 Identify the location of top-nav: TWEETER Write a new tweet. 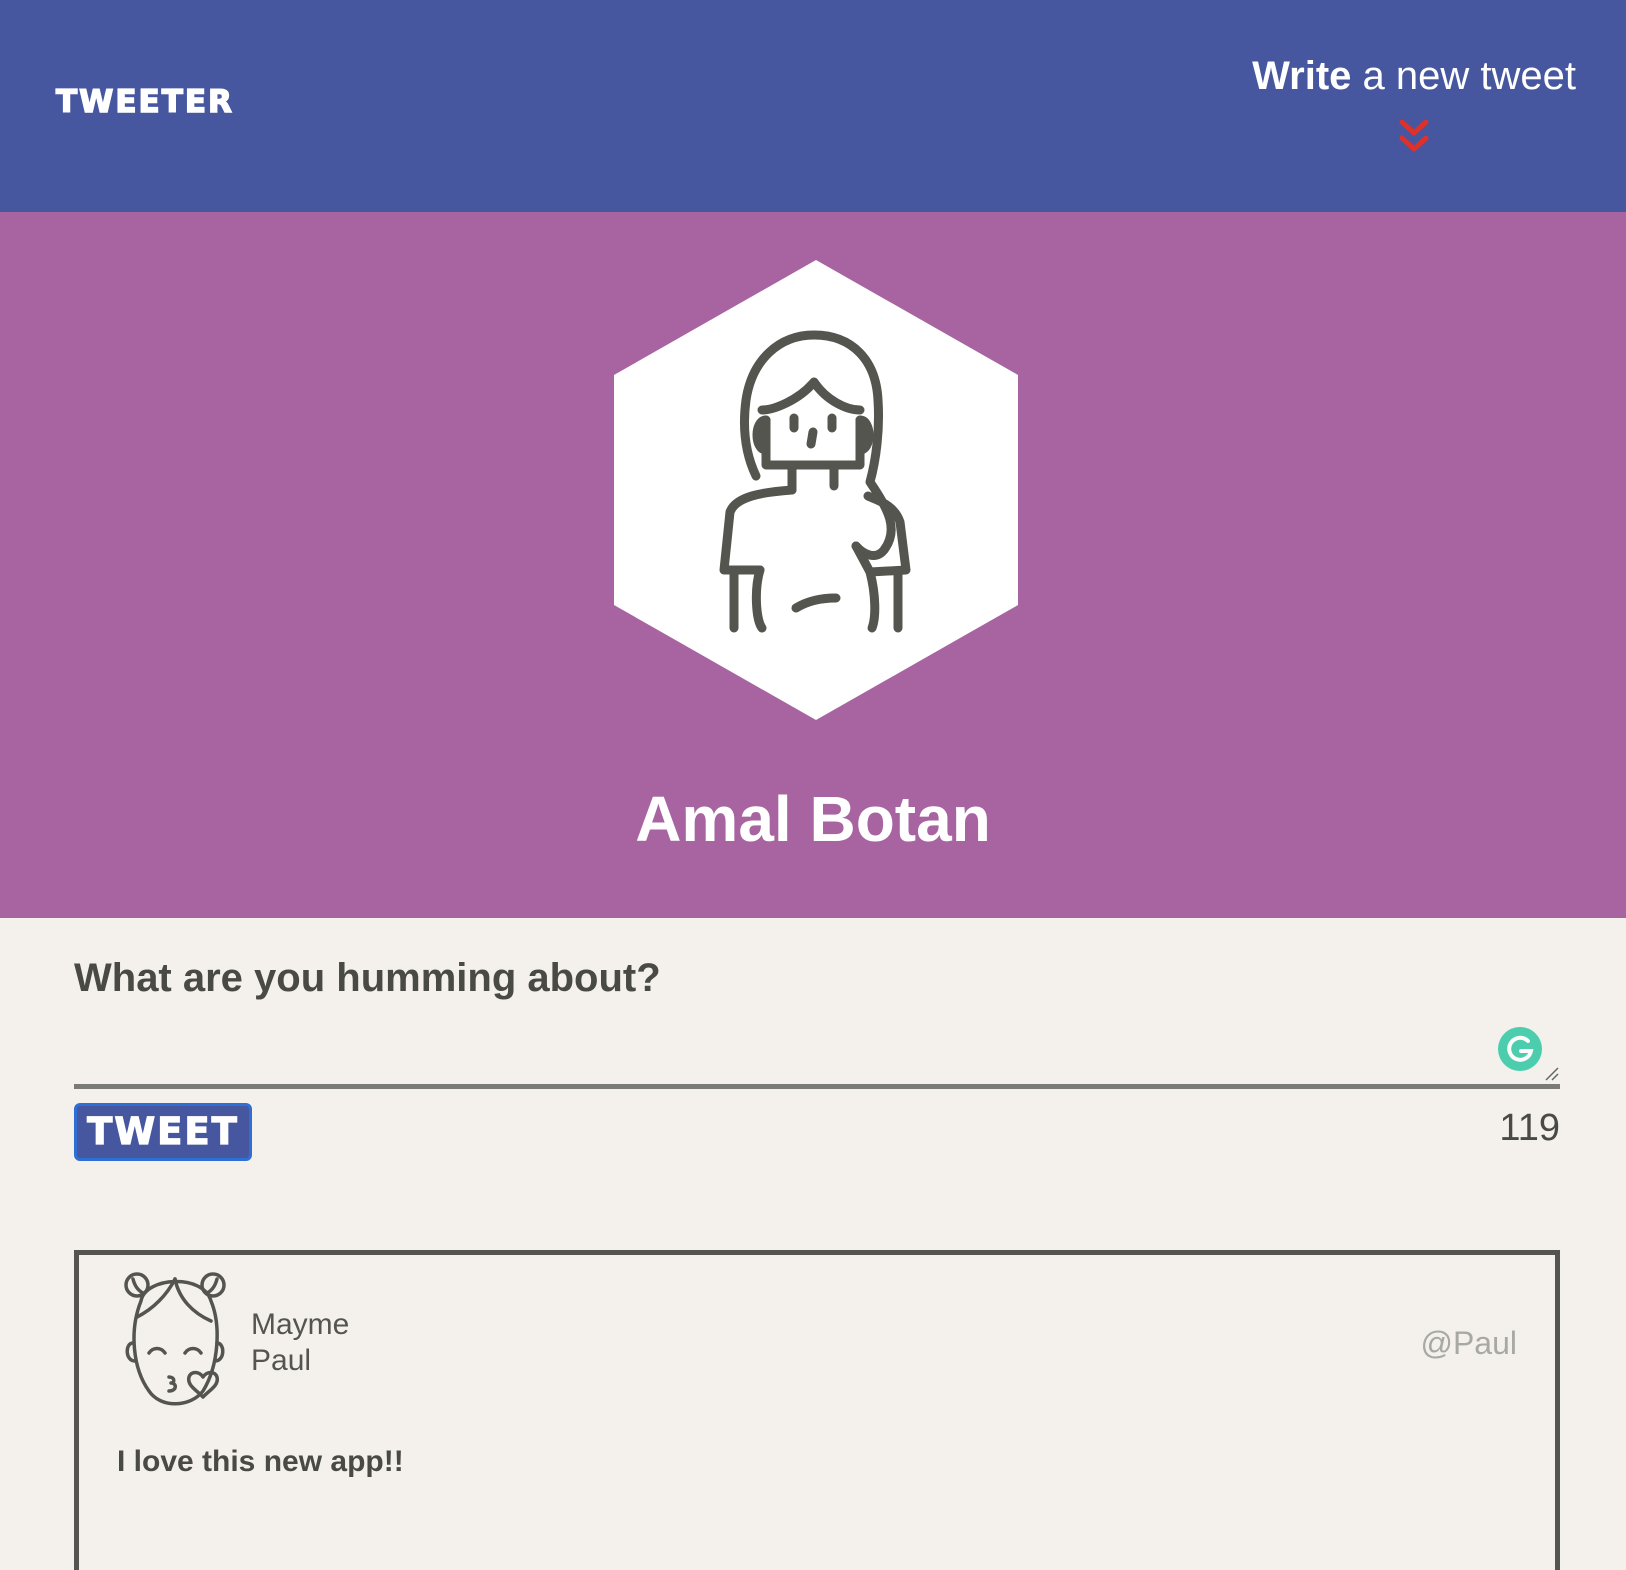
(813, 106).